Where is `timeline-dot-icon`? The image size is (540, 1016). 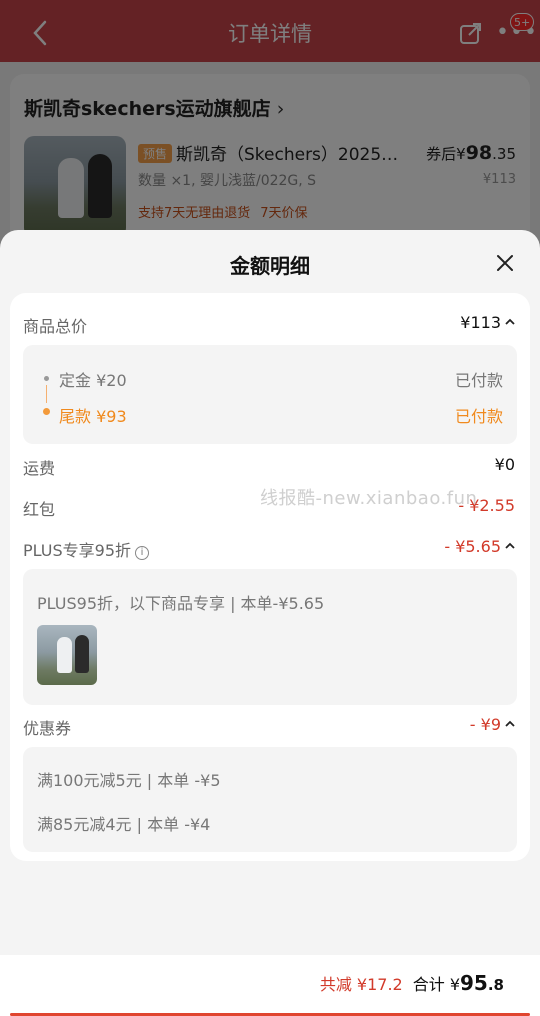 timeline-dot-icon is located at coordinates (46, 378).